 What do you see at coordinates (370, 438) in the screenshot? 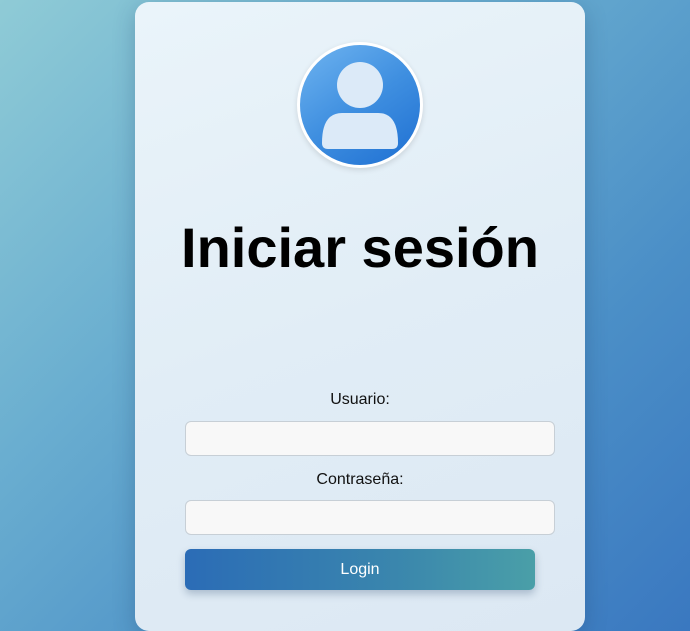
I see `username-field` at bounding box center [370, 438].